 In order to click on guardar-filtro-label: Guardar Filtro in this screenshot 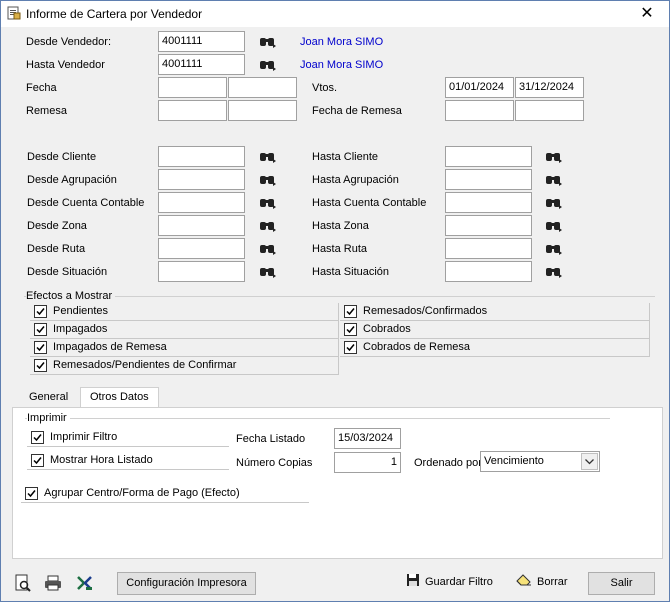, I will do `click(459, 582)`.